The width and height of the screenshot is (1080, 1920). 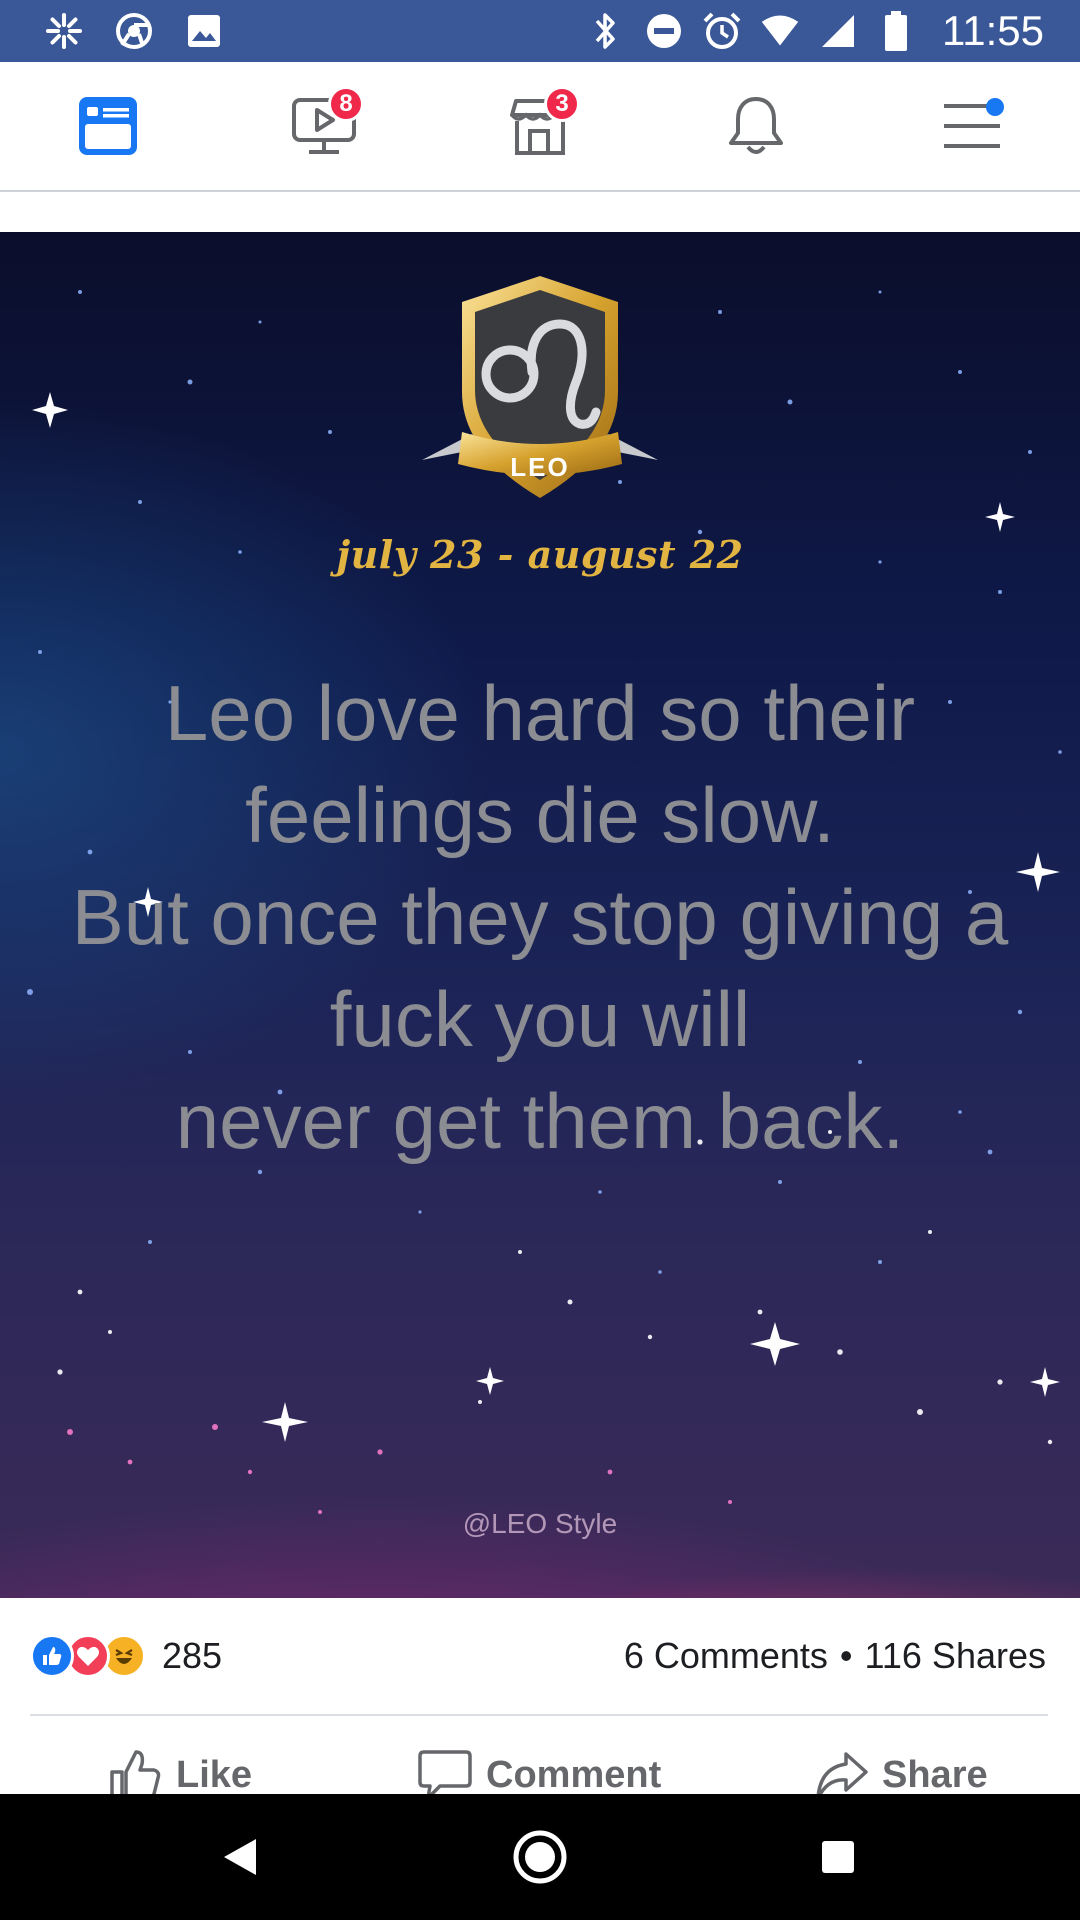 What do you see at coordinates (955, 1656) in the screenshot?
I see `shares-count-link: 116 Shares` at bounding box center [955, 1656].